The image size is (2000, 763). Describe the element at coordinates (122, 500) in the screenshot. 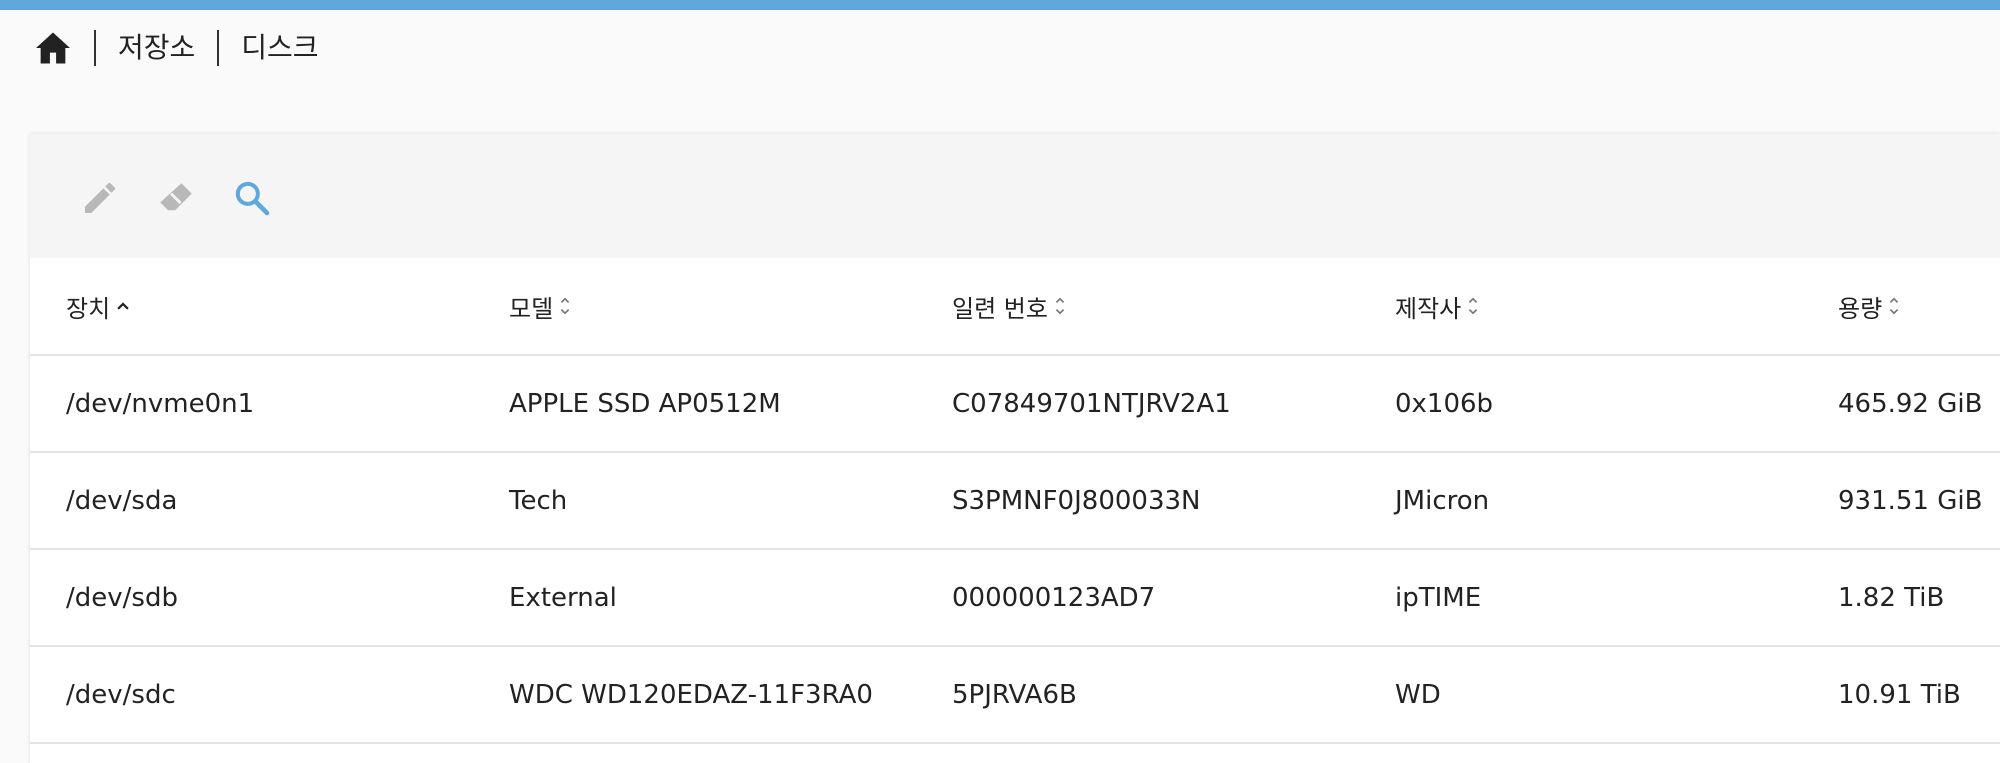

I see `cell-device: /dev/sda` at that location.